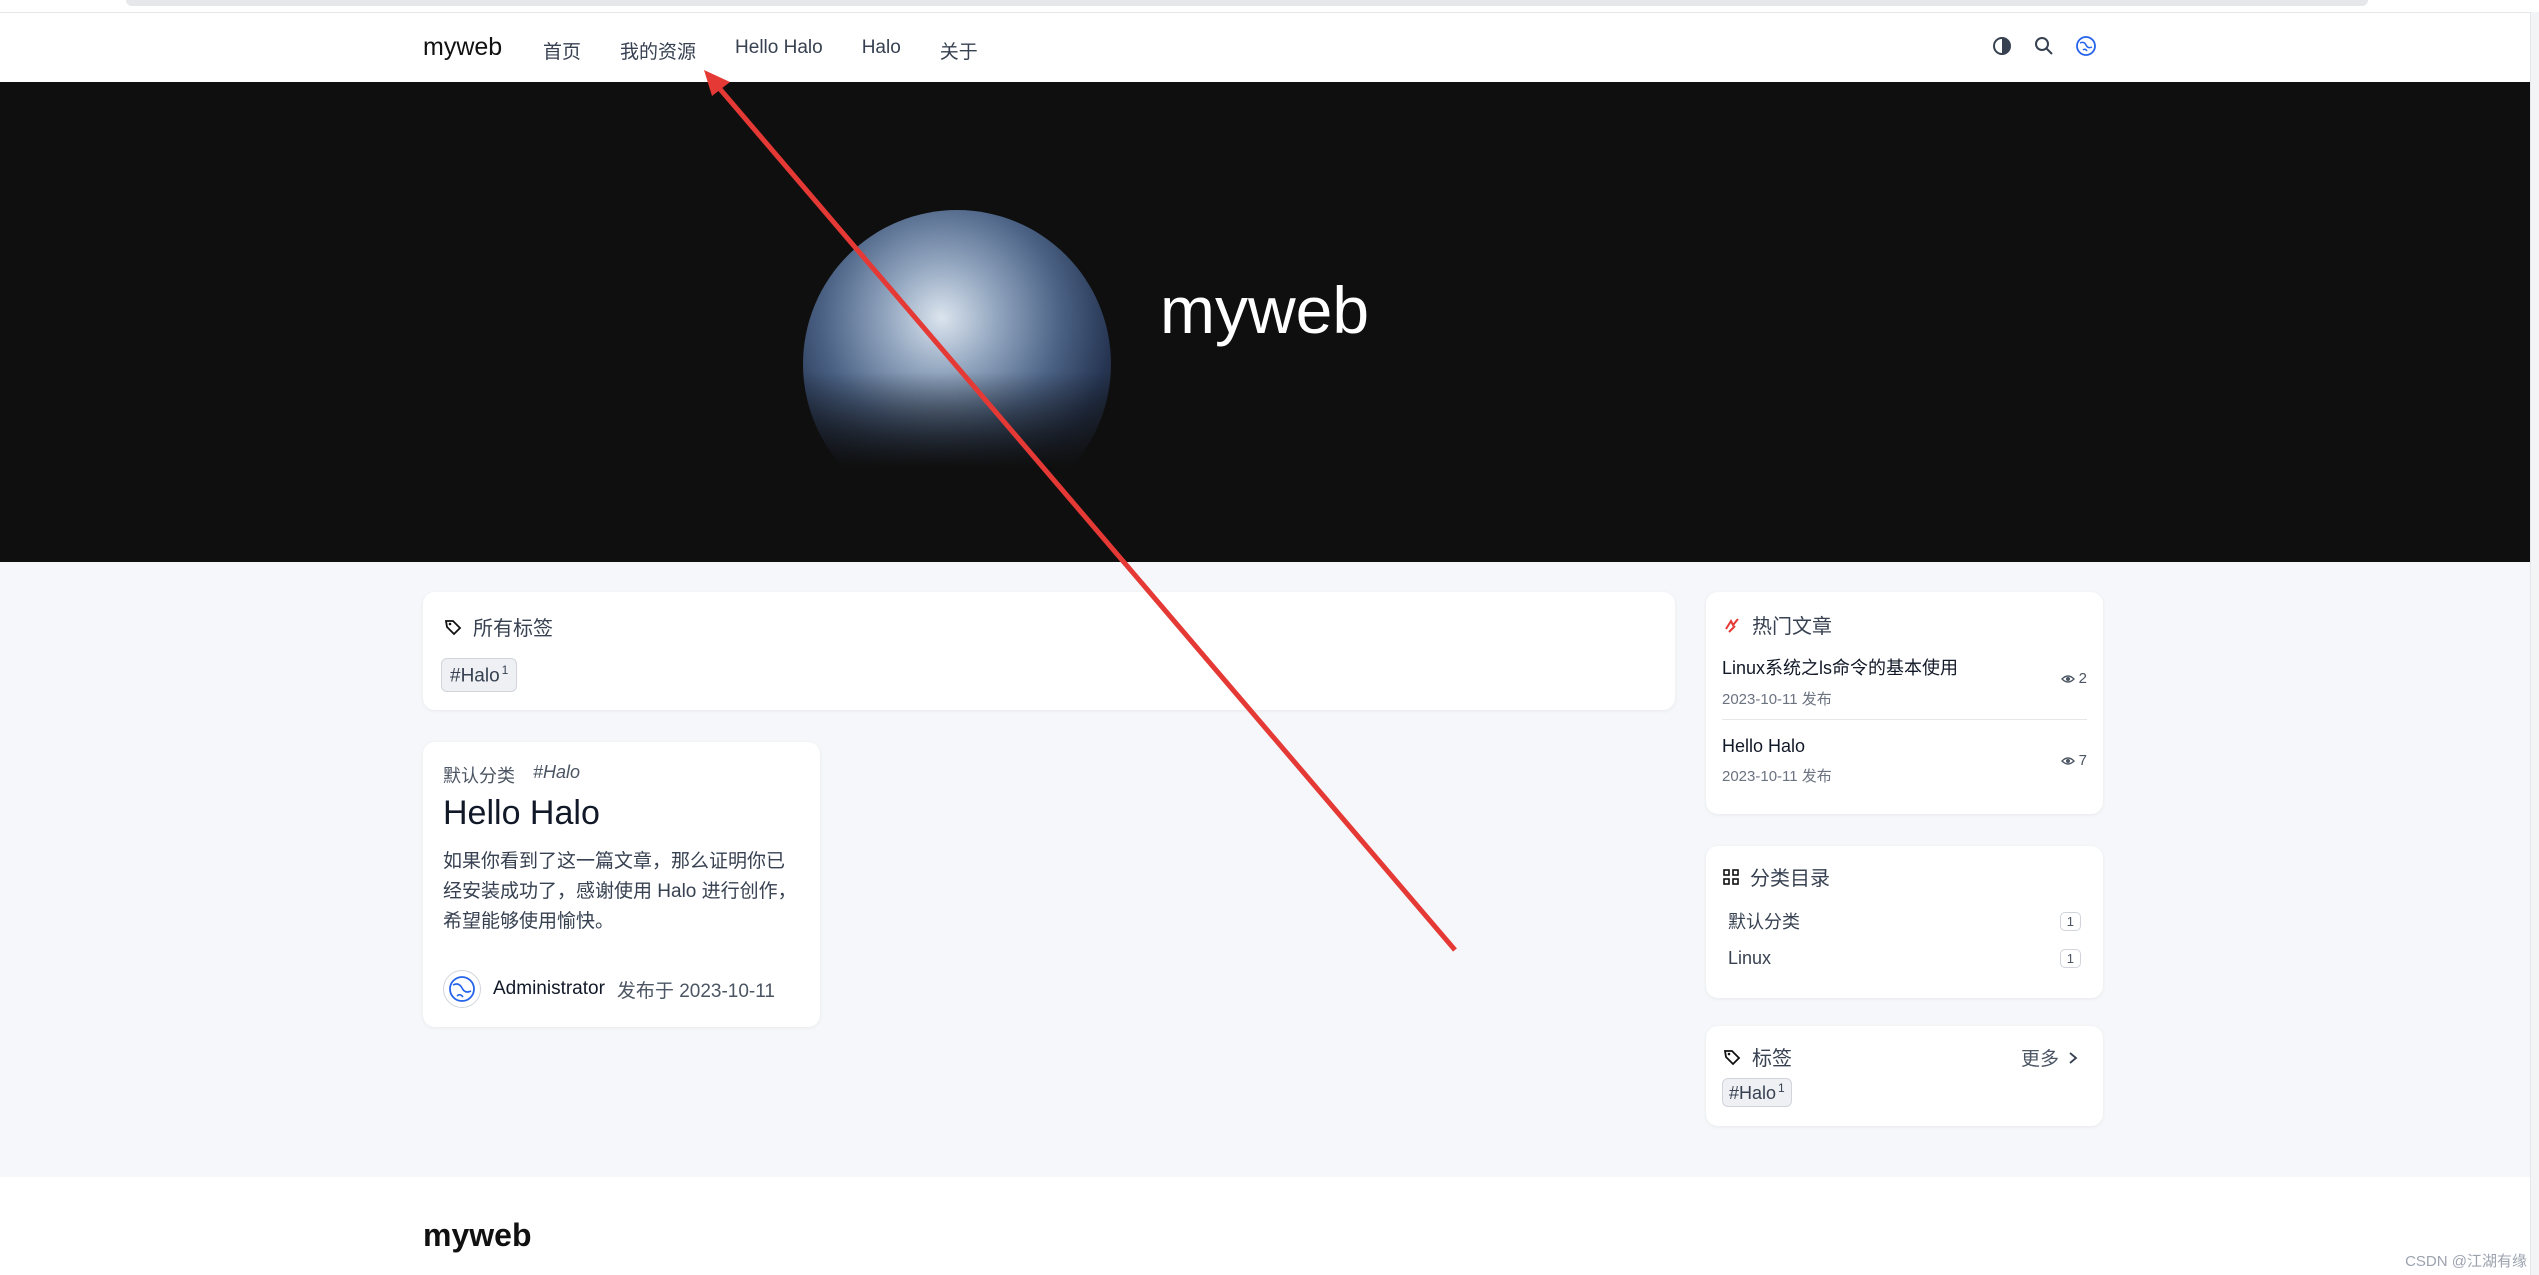 This screenshot has width=2539, height=1275. I want to click on globe-icon, so click(2086, 46).